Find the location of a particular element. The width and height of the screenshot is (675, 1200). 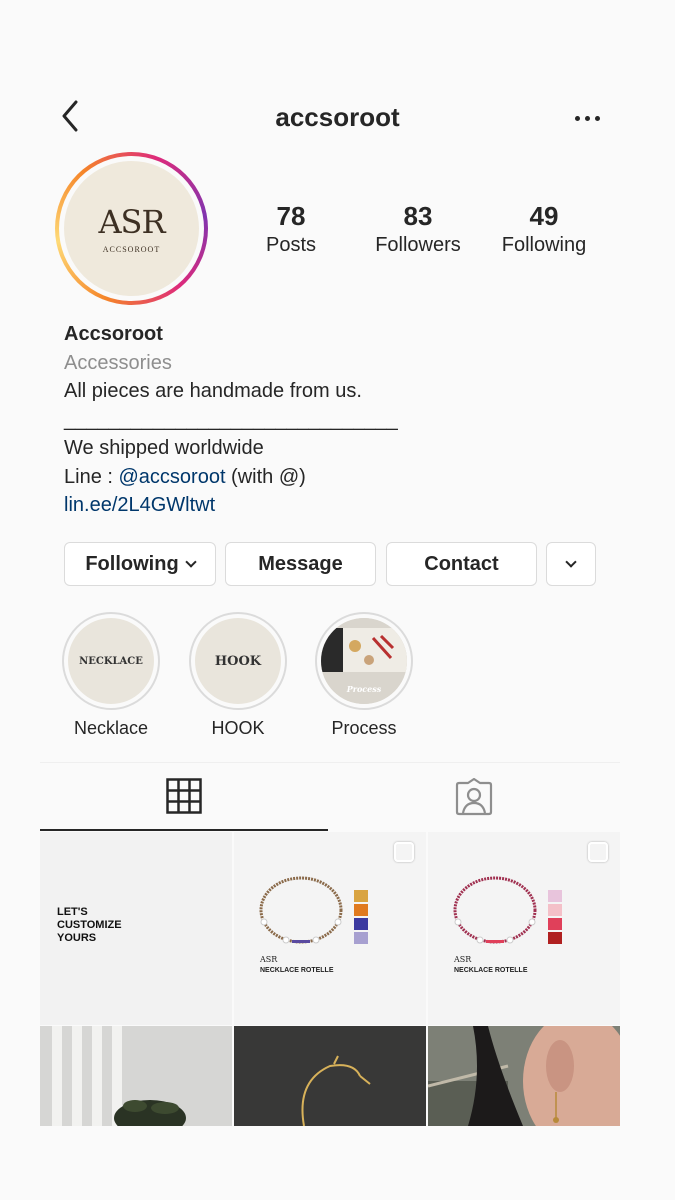

following-count: 49 is located at coordinates (544, 216).